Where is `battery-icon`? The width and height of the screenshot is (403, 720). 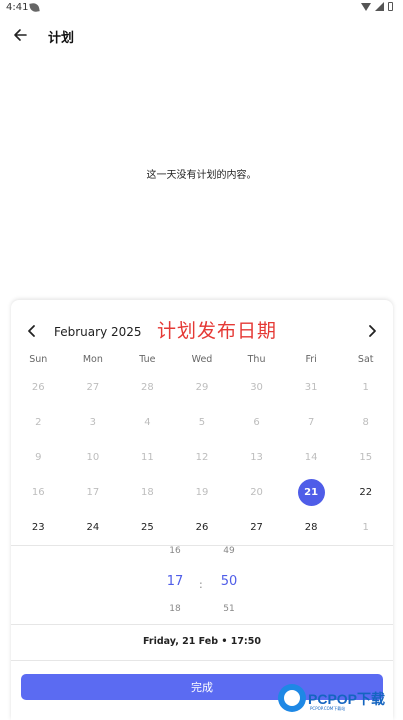
battery-icon is located at coordinates (390, 6).